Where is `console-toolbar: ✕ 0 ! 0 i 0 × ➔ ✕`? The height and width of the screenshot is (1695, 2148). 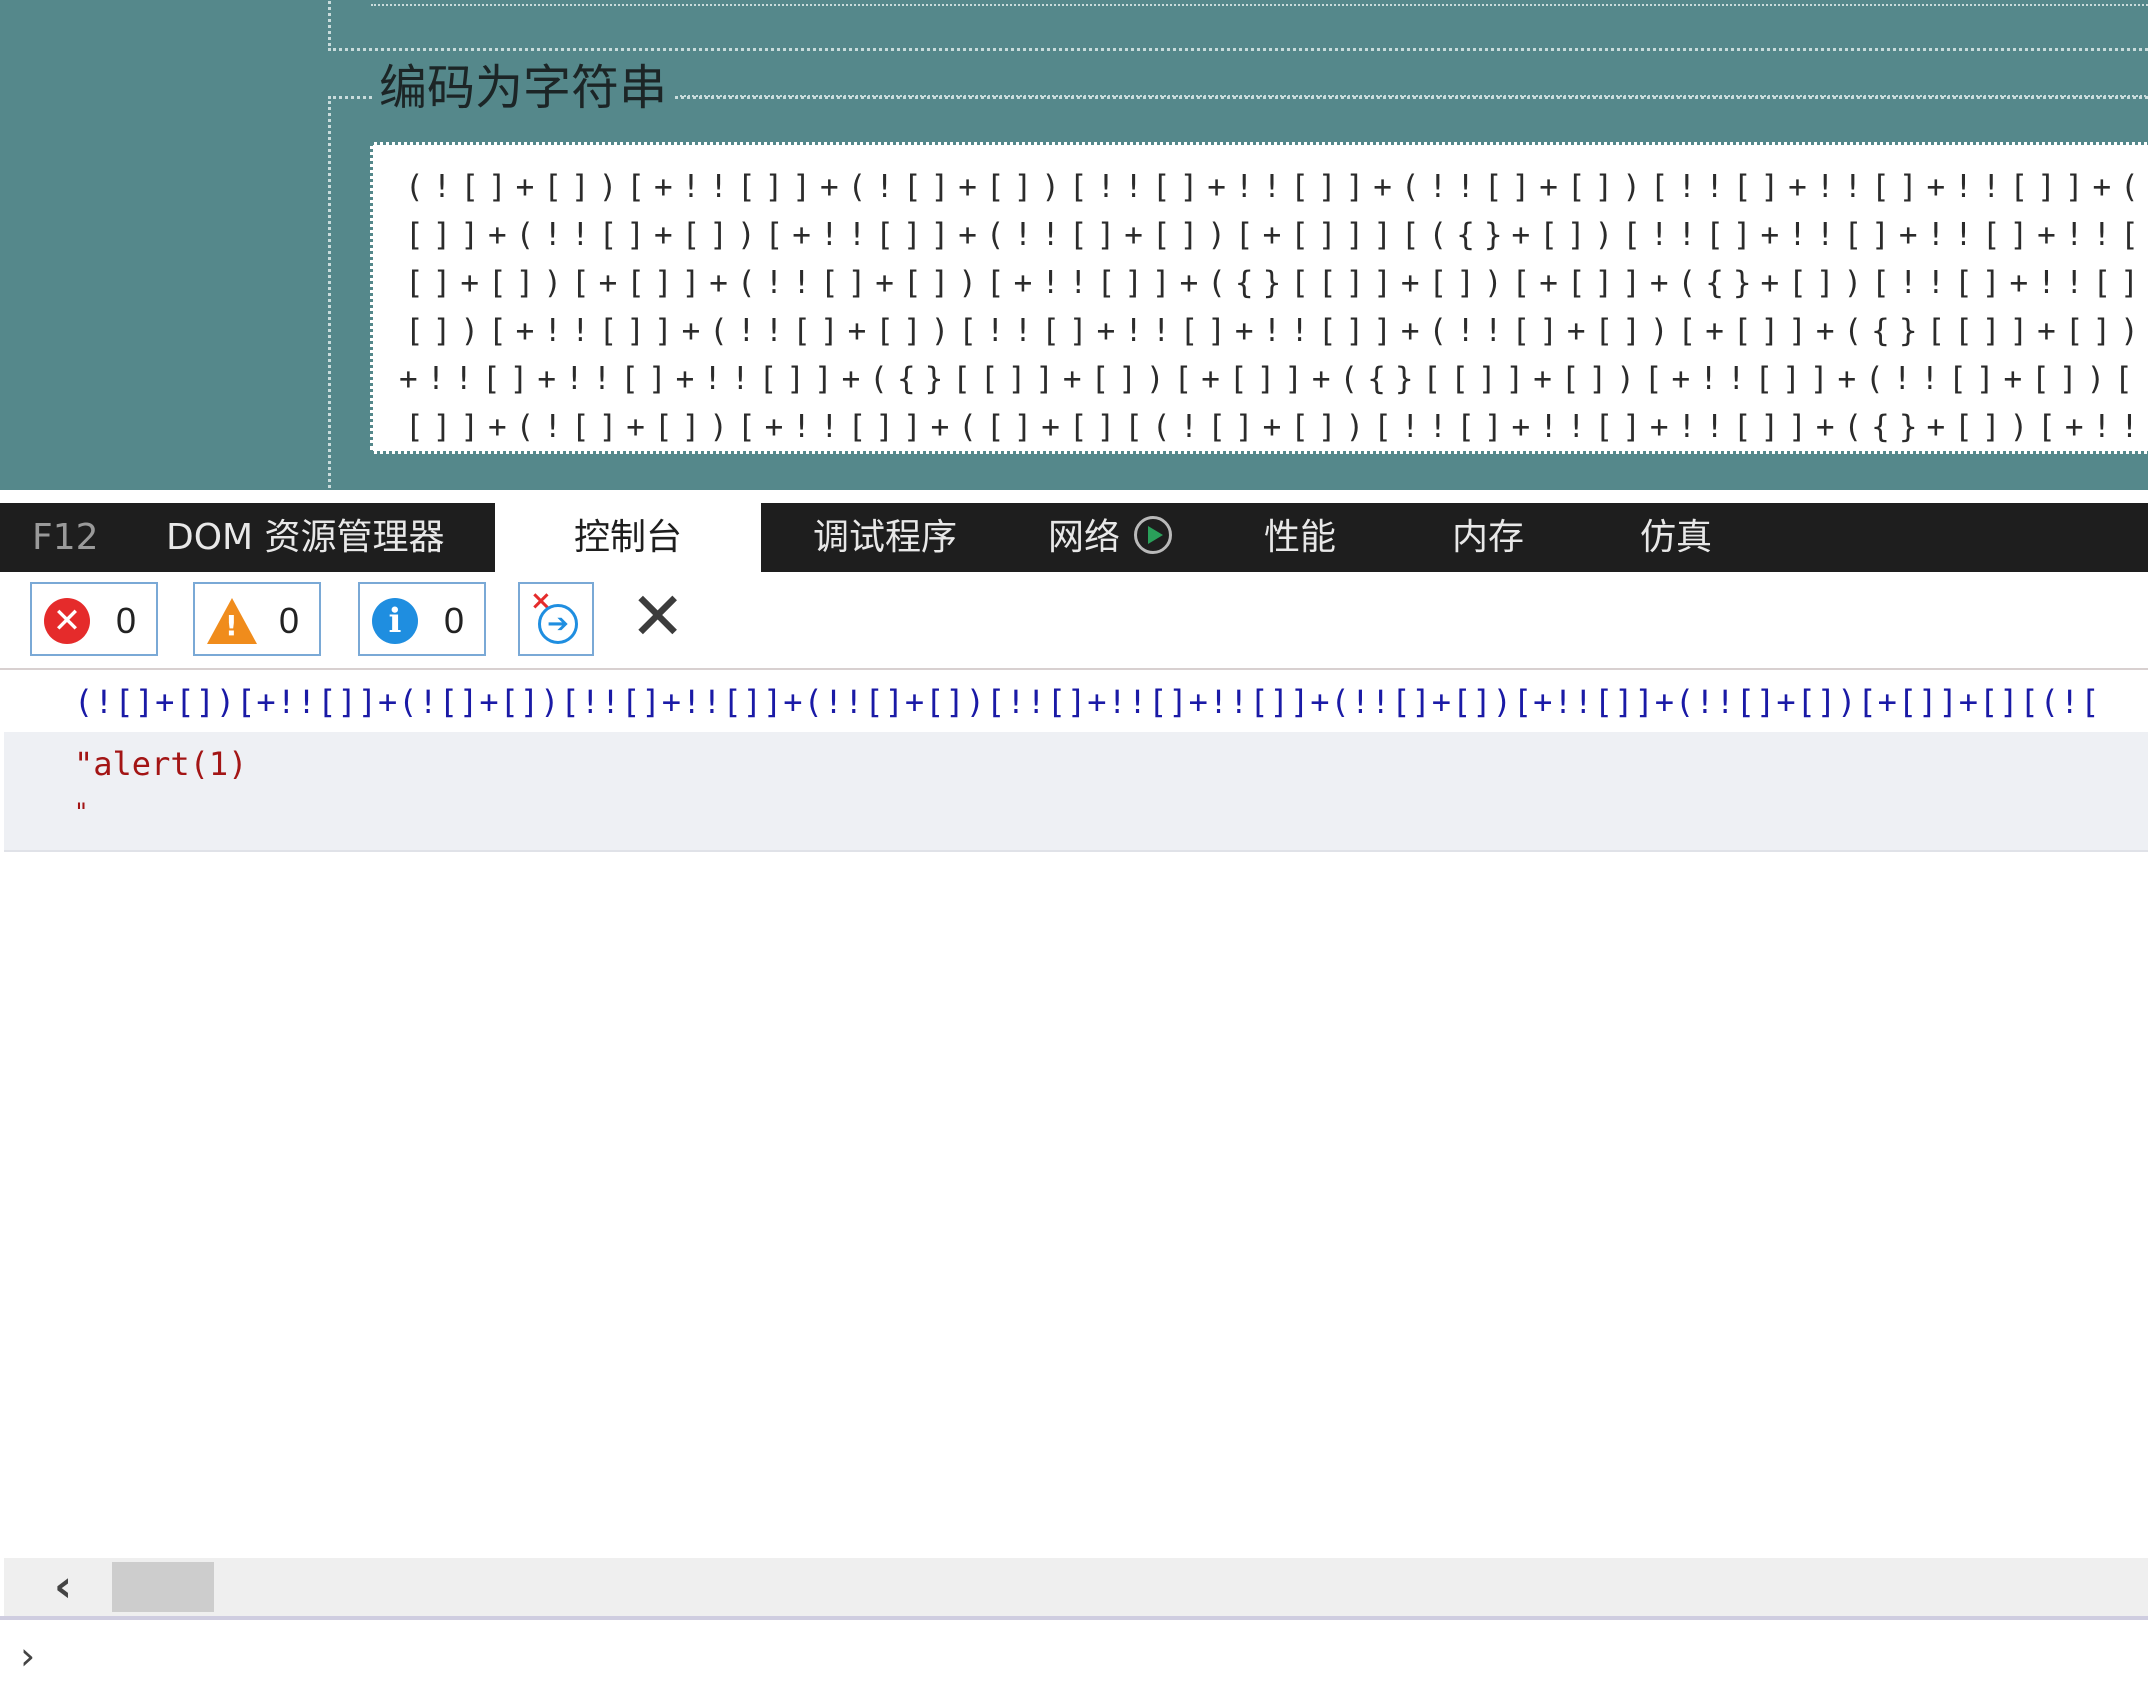 console-toolbar: ✕ 0 ! 0 i 0 × ➔ ✕ is located at coordinates (1074, 620).